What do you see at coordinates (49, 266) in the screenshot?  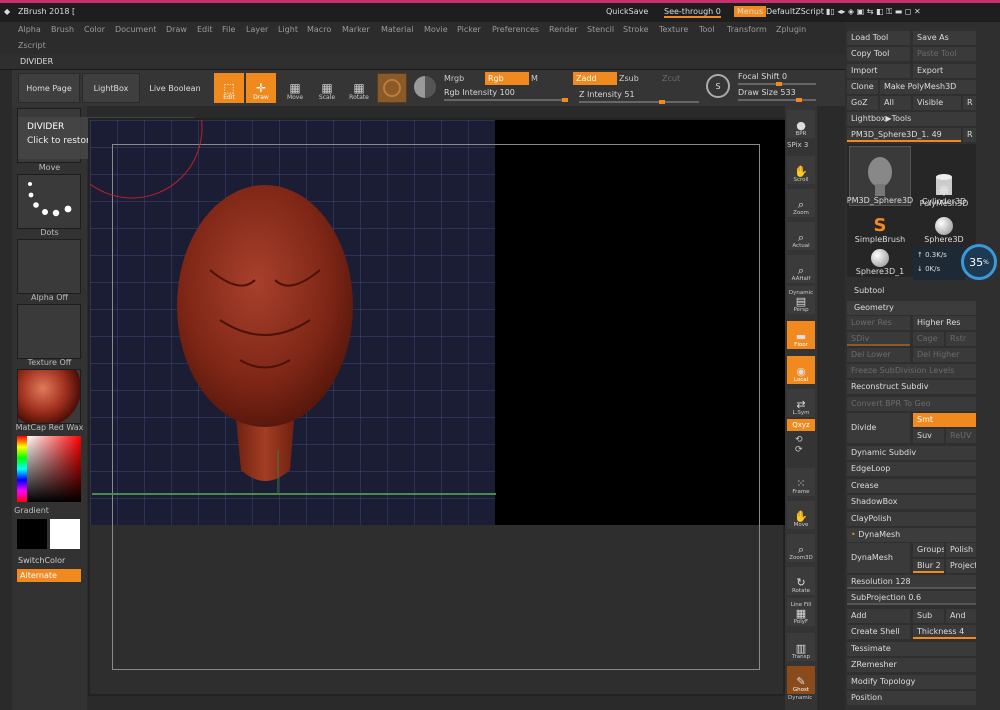 I see `alpha-swatch` at bounding box center [49, 266].